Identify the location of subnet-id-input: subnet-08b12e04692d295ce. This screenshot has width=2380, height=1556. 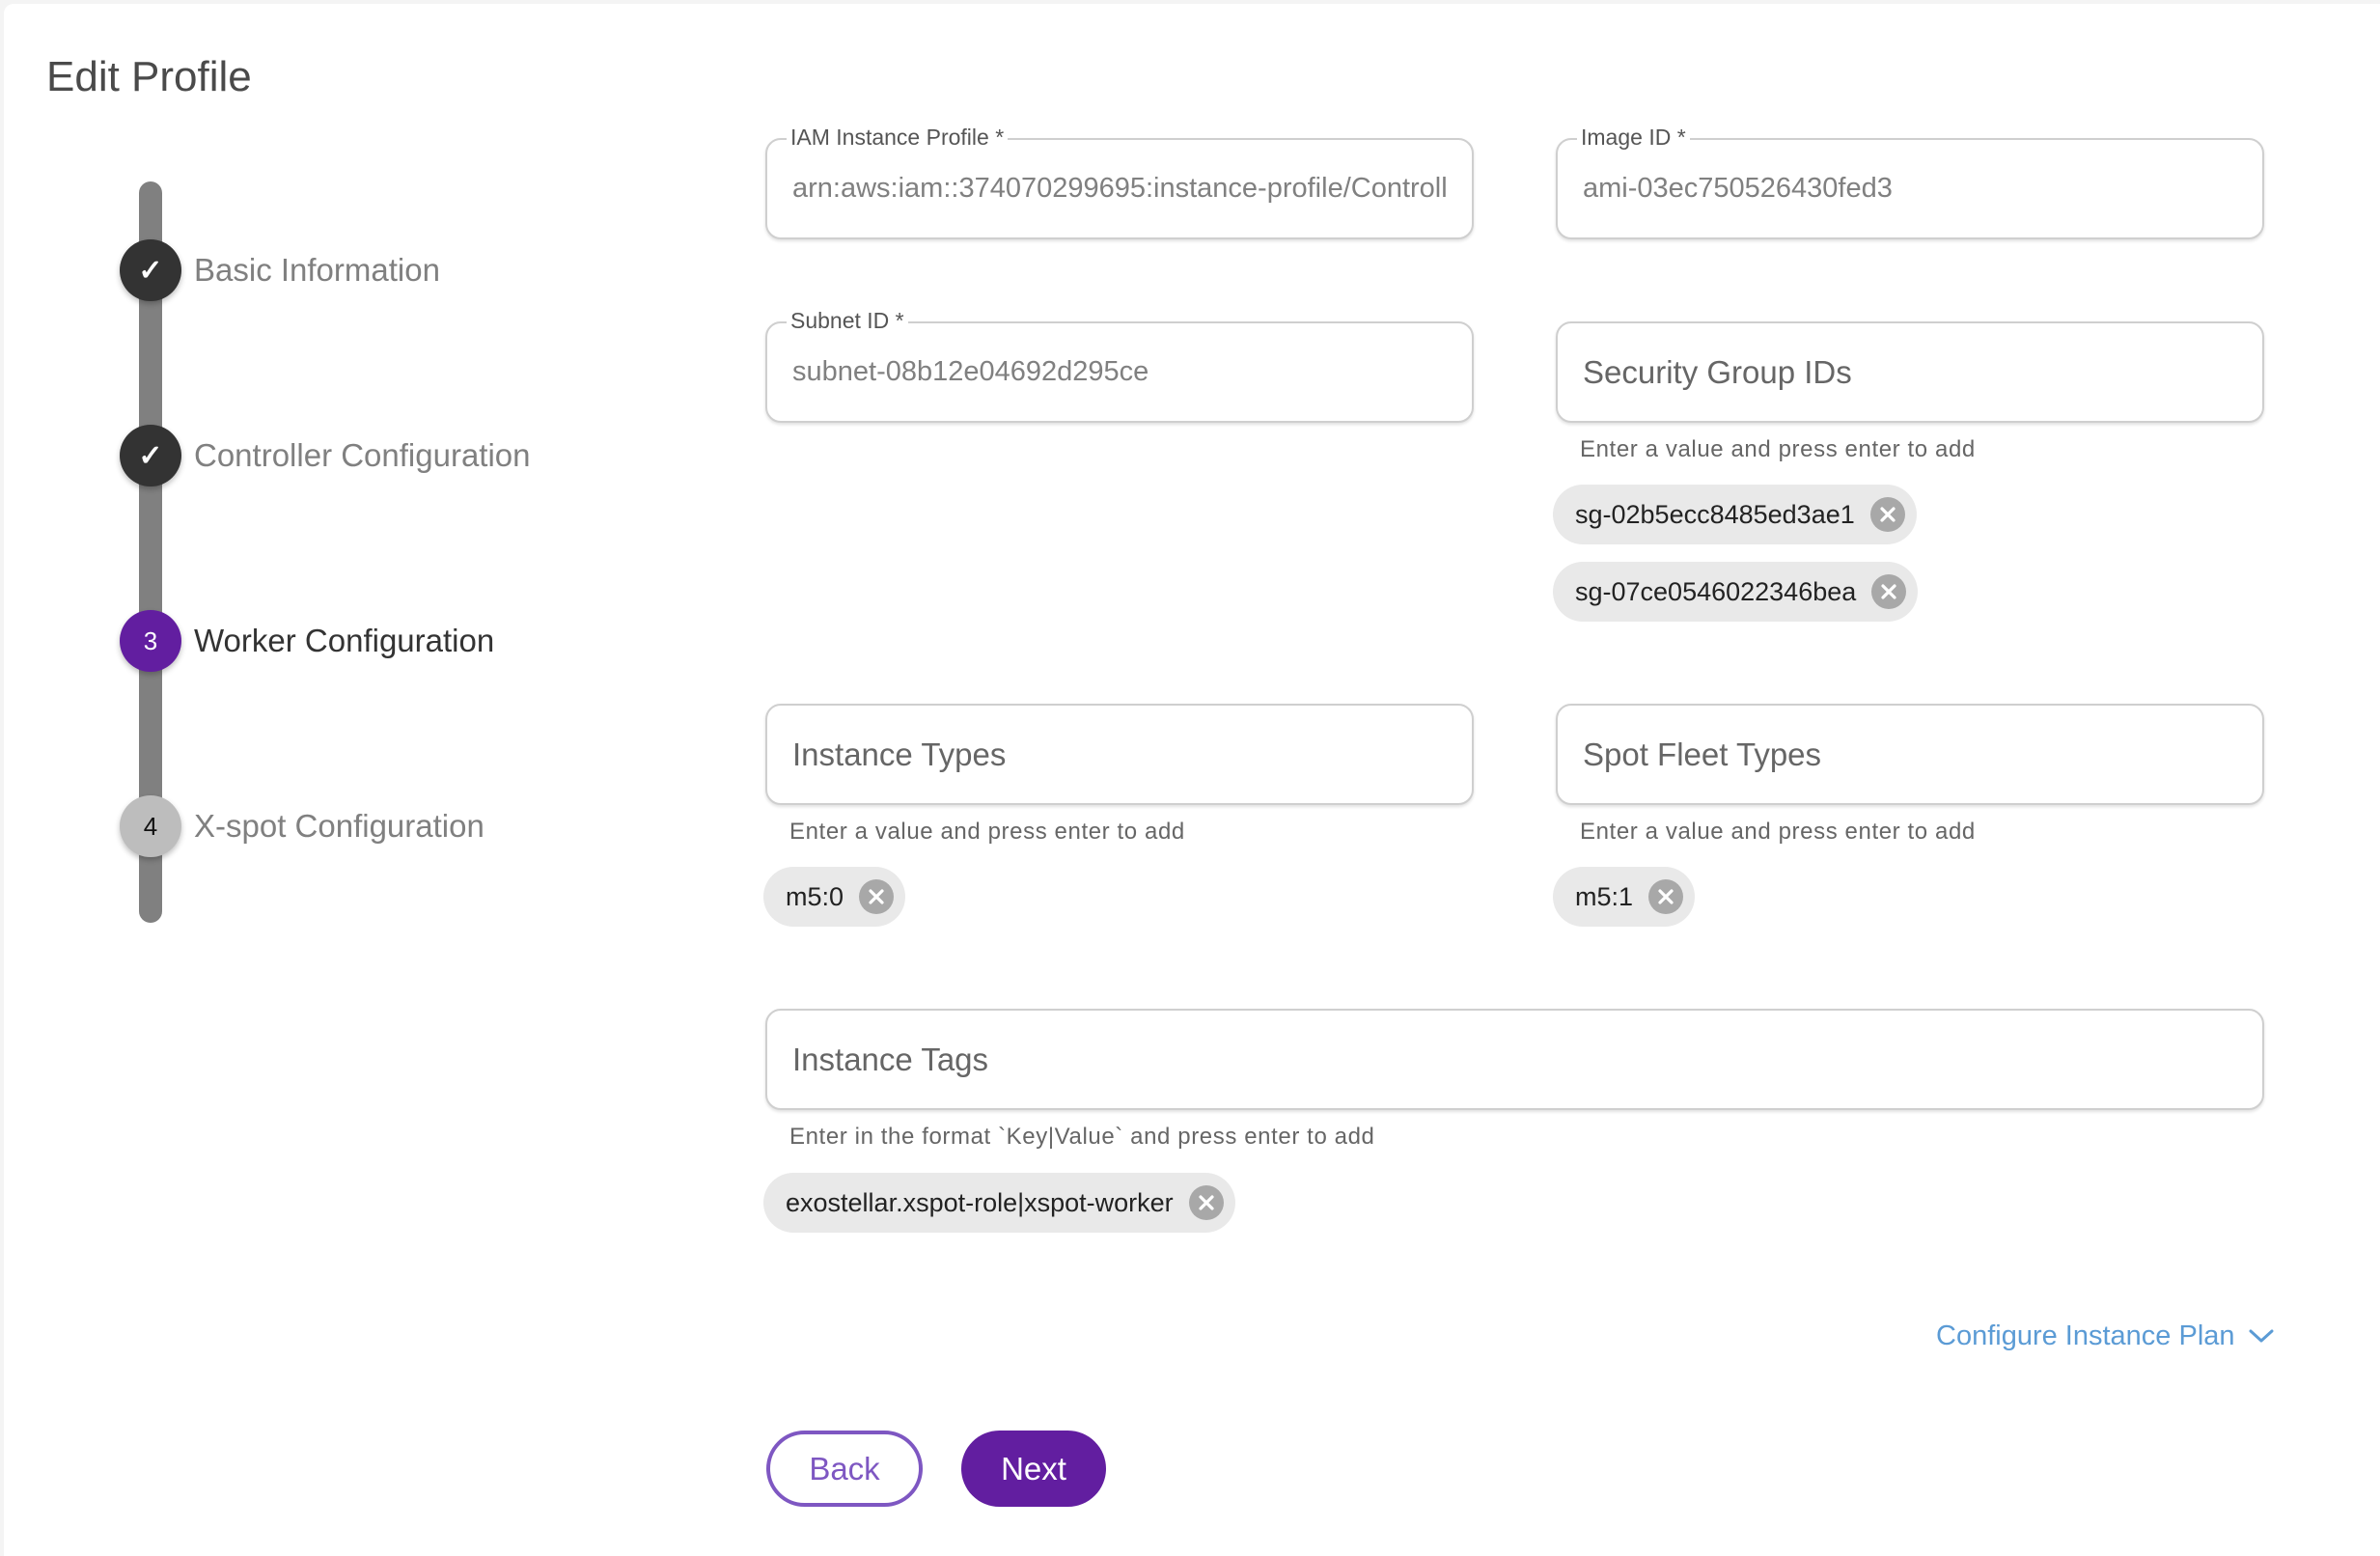
(1119, 372).